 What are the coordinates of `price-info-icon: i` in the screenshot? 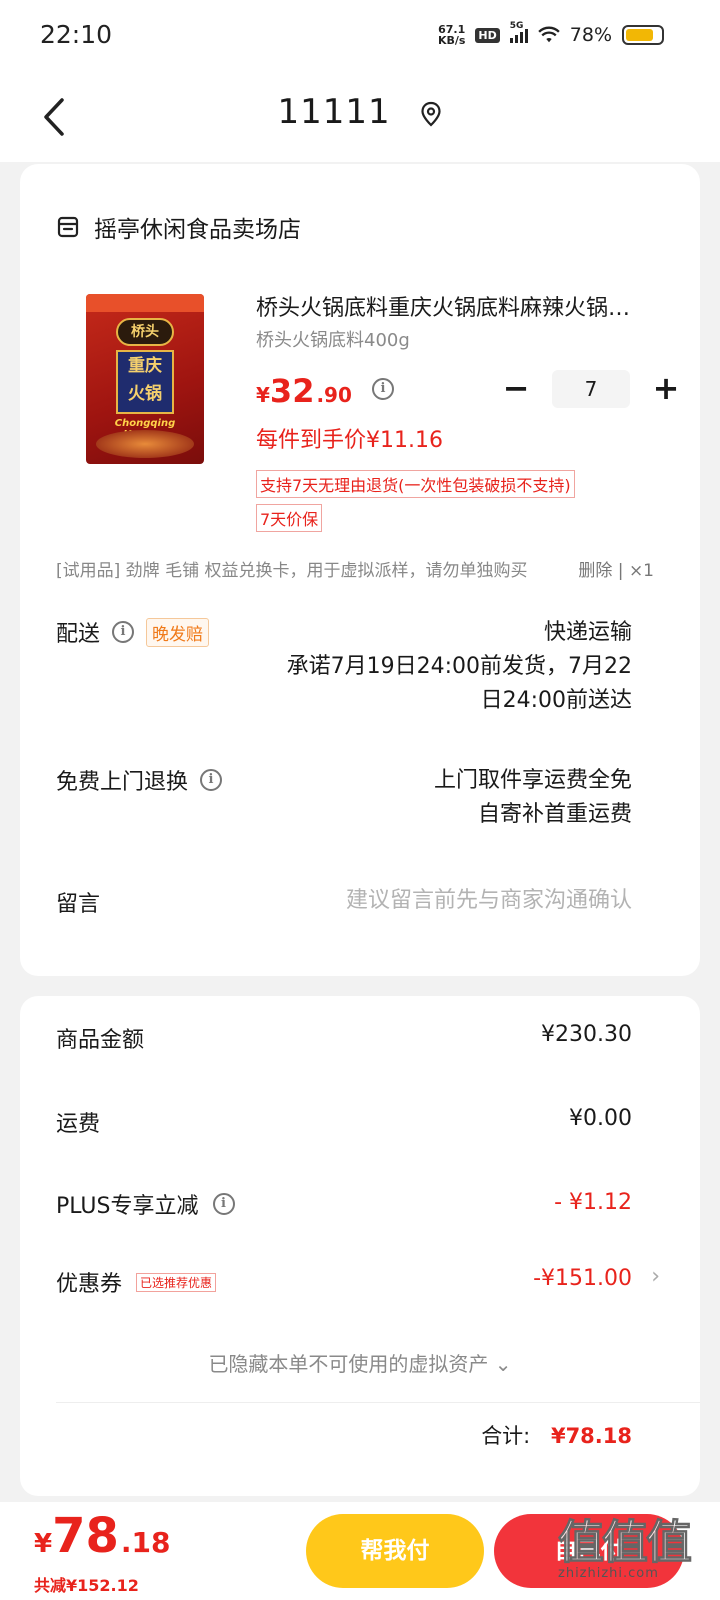 It's located at (383, 389).